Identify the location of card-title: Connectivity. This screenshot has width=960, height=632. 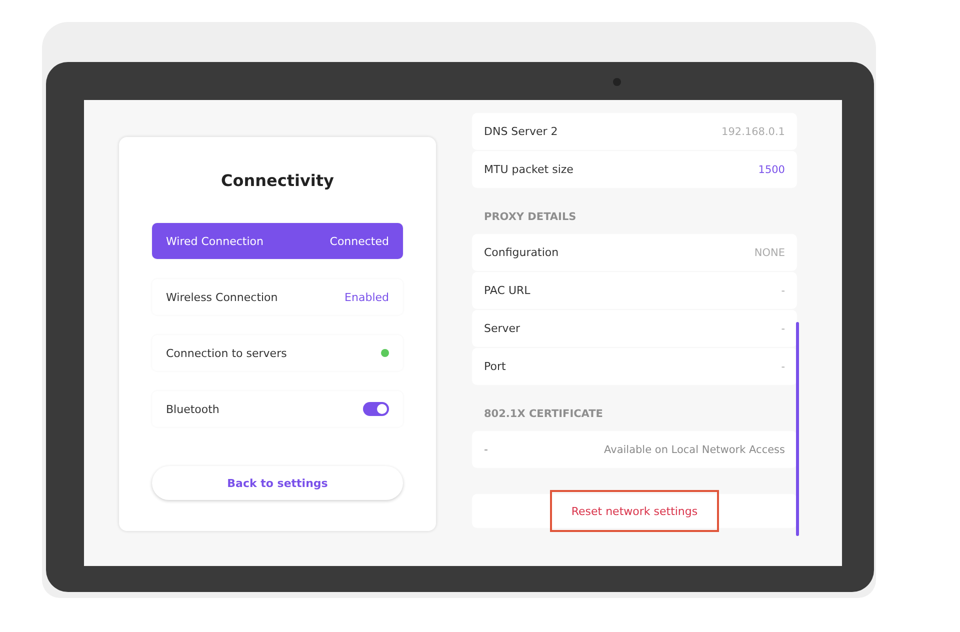
(277, 180).